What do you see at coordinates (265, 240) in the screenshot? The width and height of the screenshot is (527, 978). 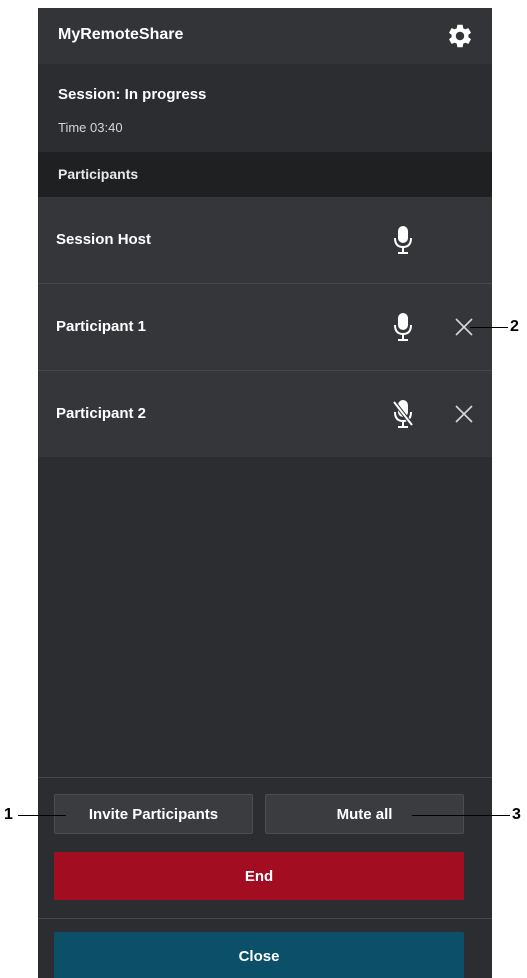 I see `participant-row-host: Session Host` at bounding box center [265, 240].